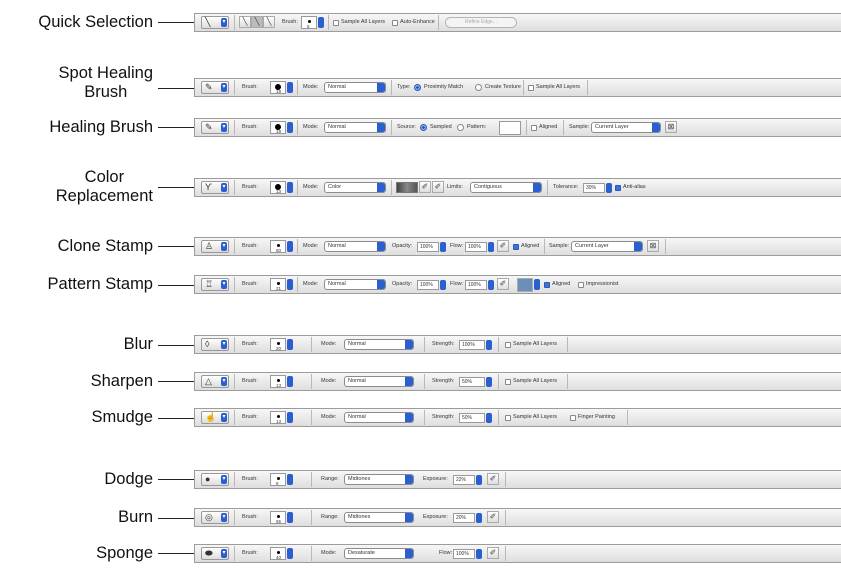 This screenshot has height=568, width=841. Describe the element at coordinates (537, 284) in the screenshot. I see `pattern-picker-arrow` at that location.